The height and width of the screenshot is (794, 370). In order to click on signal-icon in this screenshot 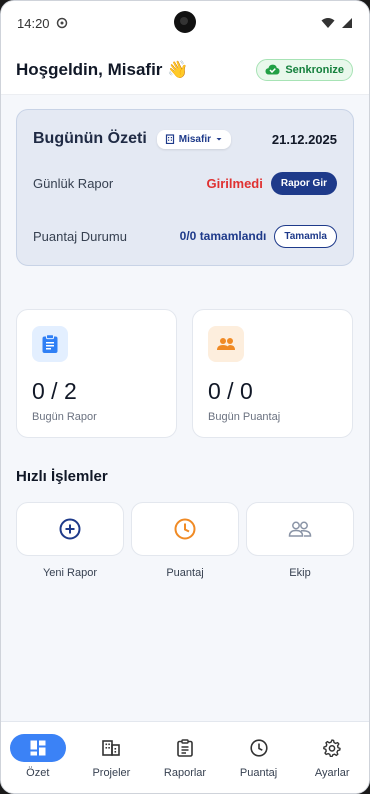, I will do `click(347, 23)`.